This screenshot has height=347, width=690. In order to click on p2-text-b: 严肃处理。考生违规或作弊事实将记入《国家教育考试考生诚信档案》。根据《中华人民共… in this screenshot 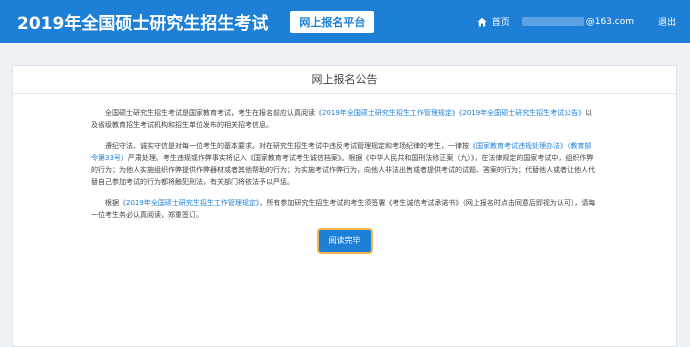, I will do `click(343, 170)`.